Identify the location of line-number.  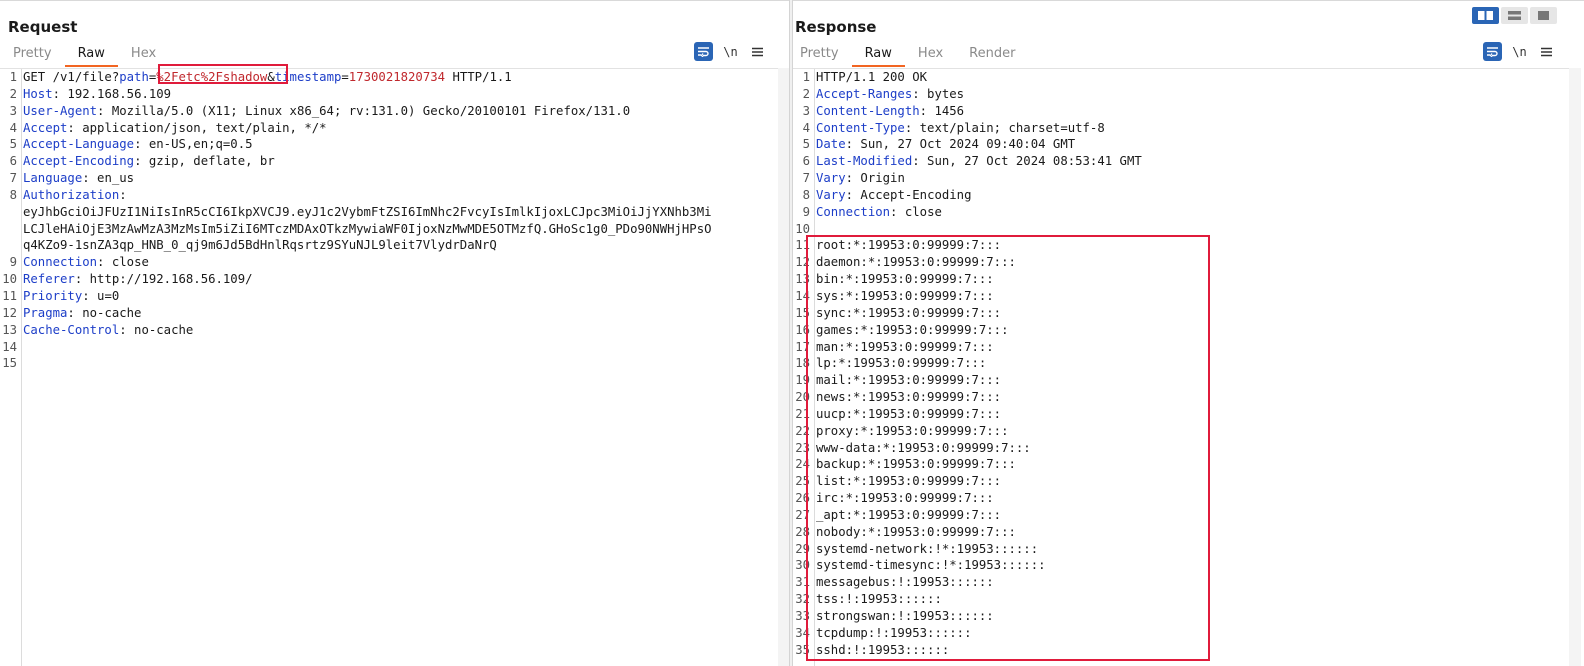
(9, 229).